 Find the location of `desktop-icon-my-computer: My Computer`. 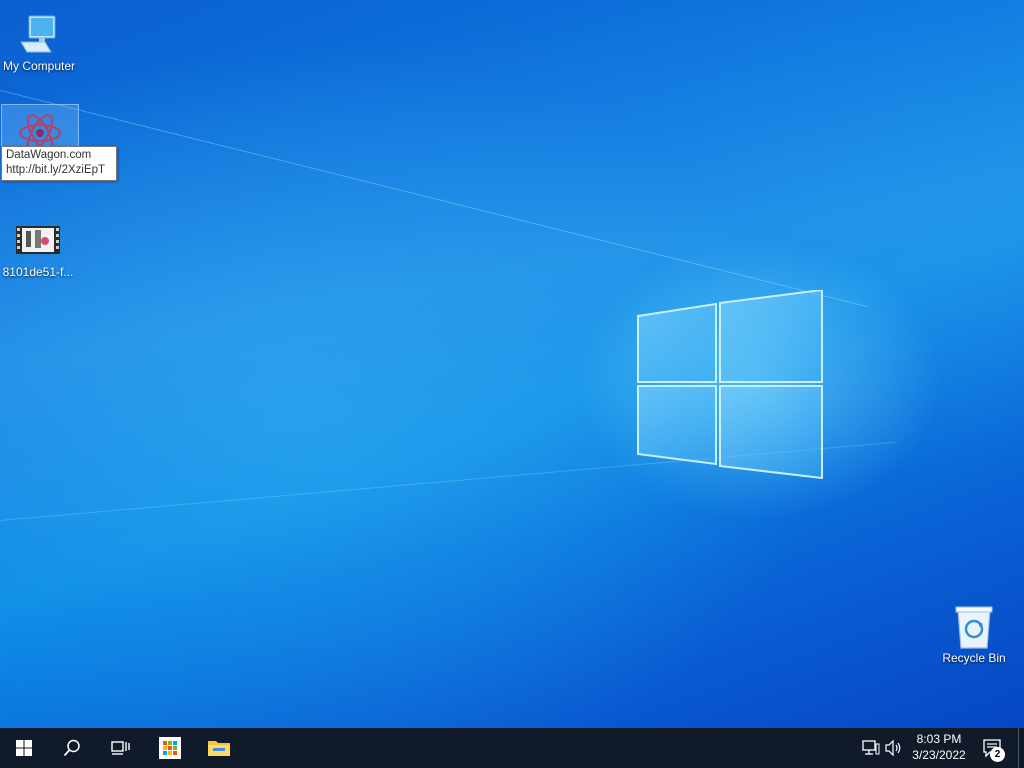

desktop-icon-my-computer: My Computer is located at coordinates (39, 40).